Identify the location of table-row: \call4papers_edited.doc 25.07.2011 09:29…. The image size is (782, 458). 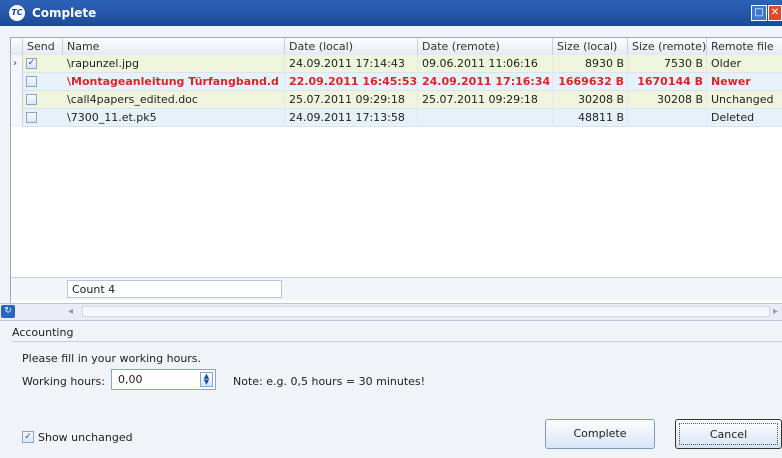
(396, 100).